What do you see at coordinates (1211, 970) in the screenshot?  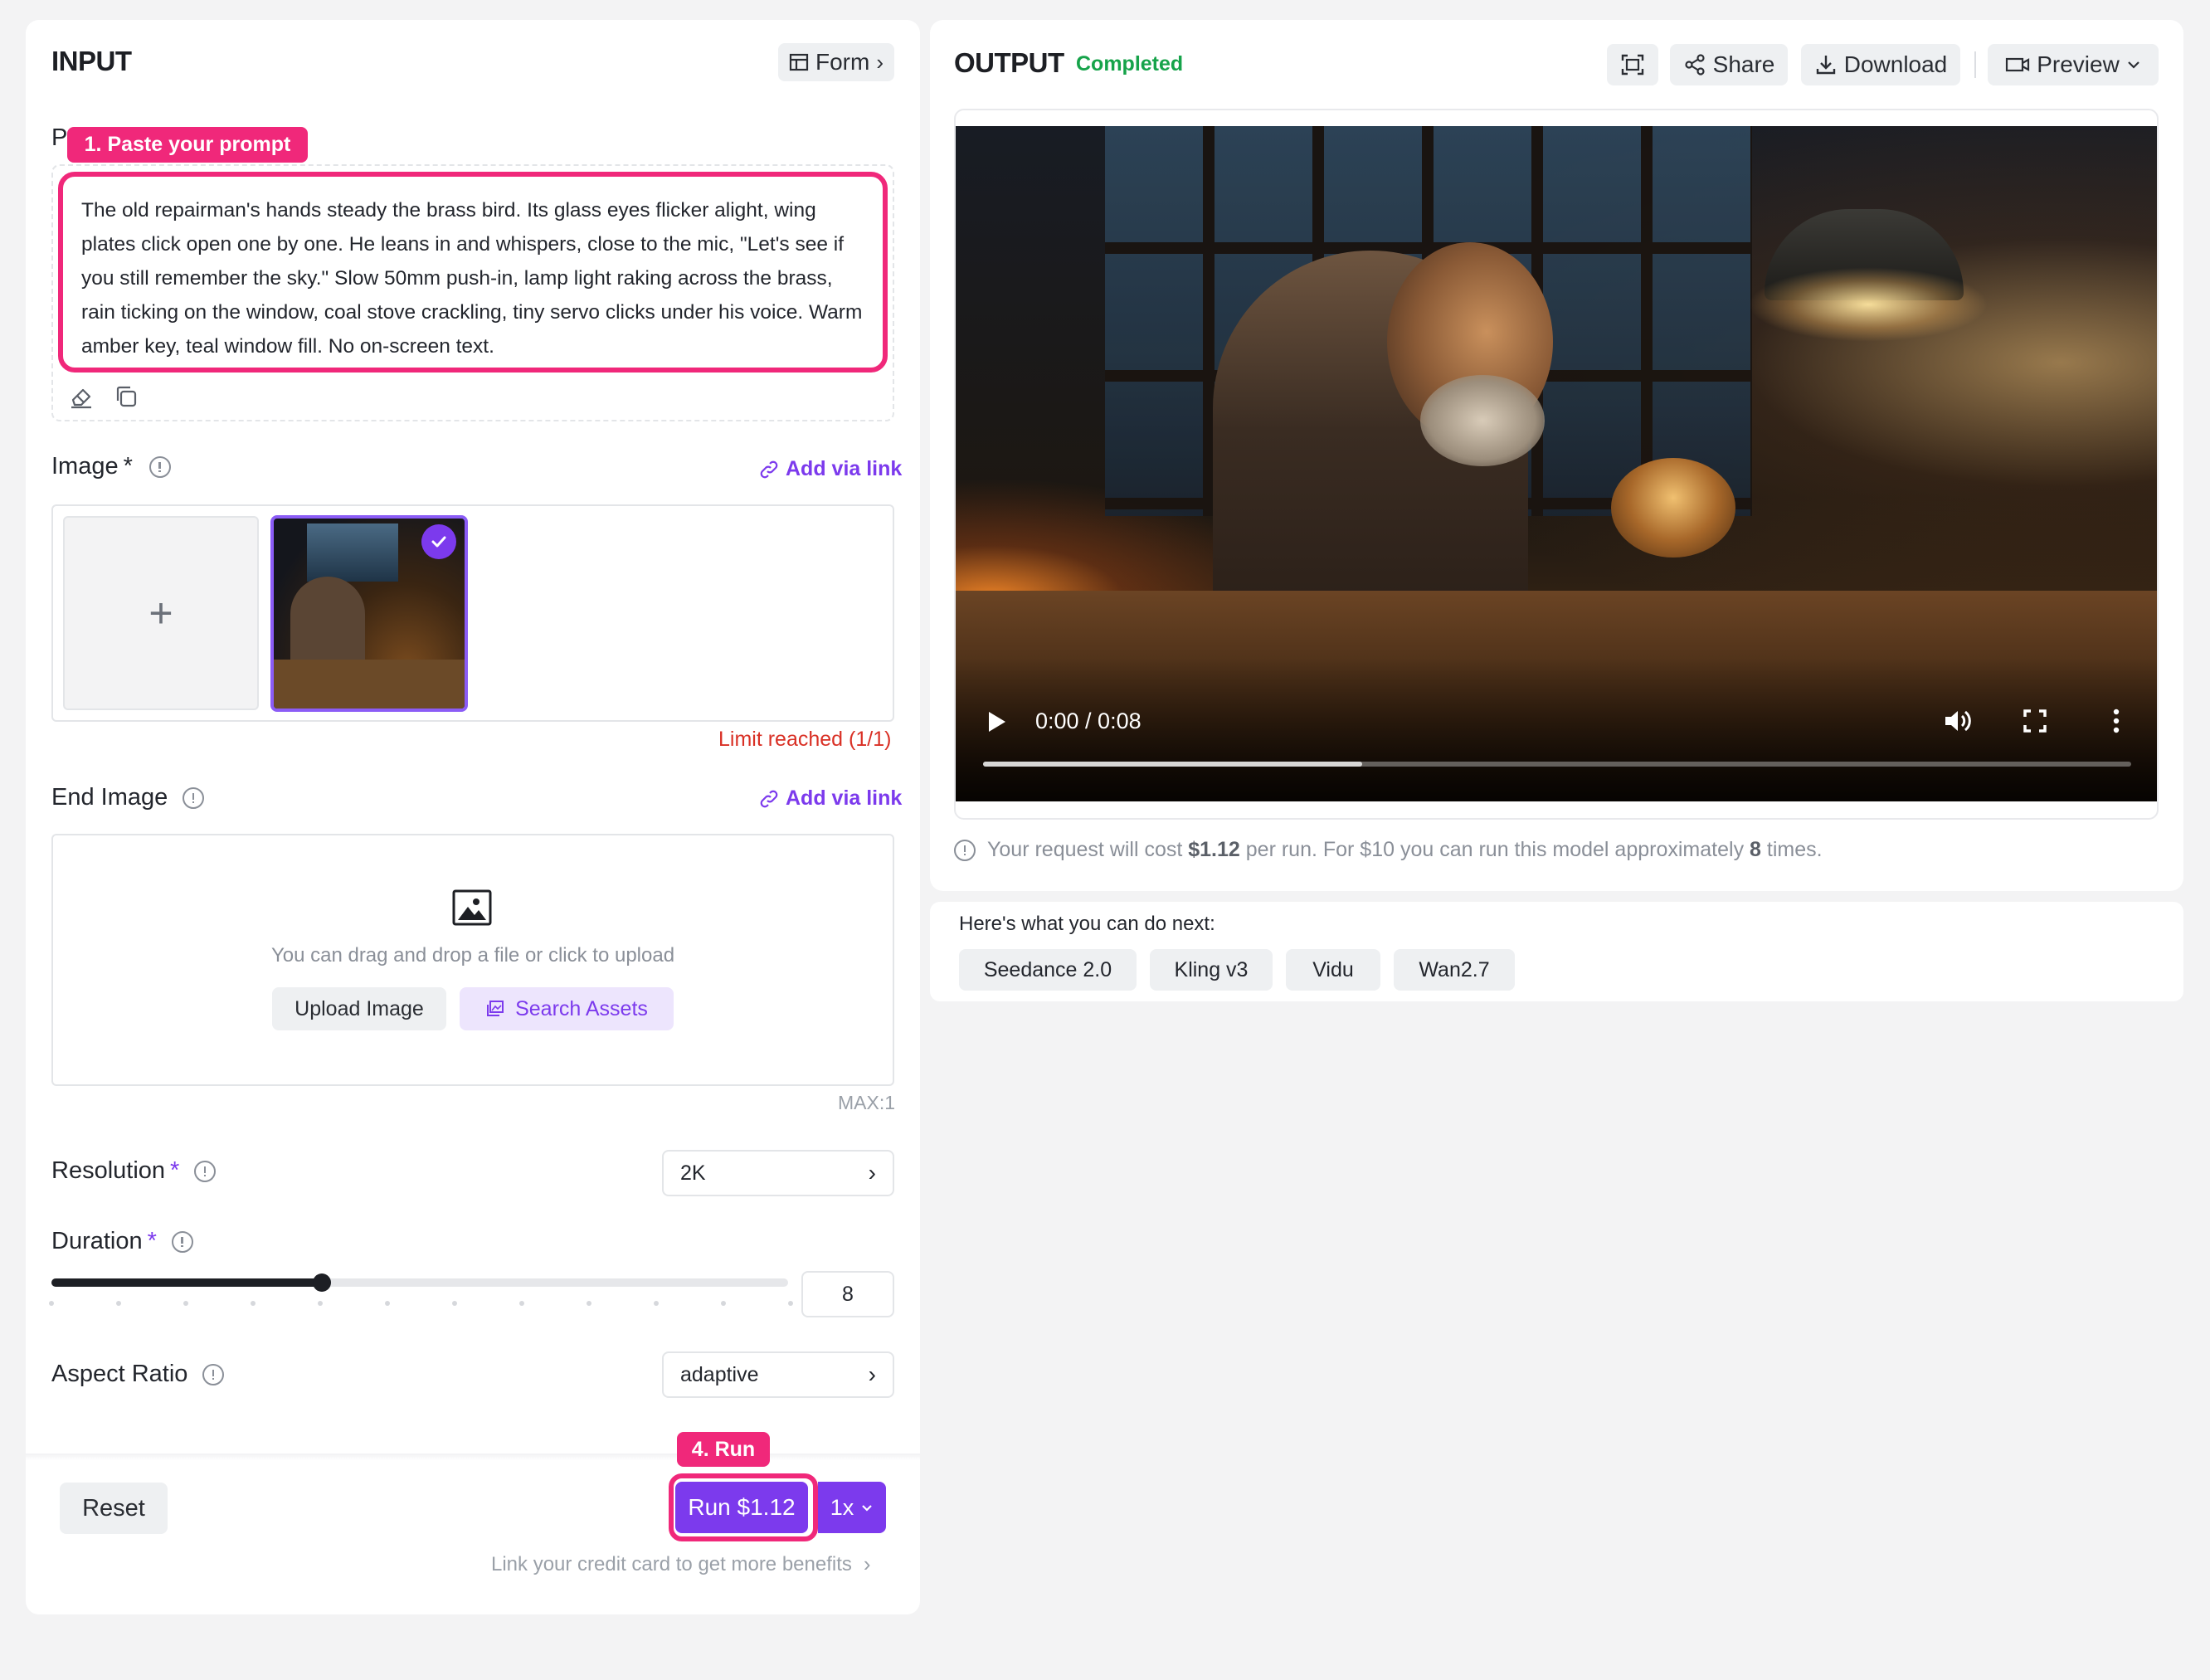 I see `model-chip-kling: Kling v3` at bounding box center [1211, 970].